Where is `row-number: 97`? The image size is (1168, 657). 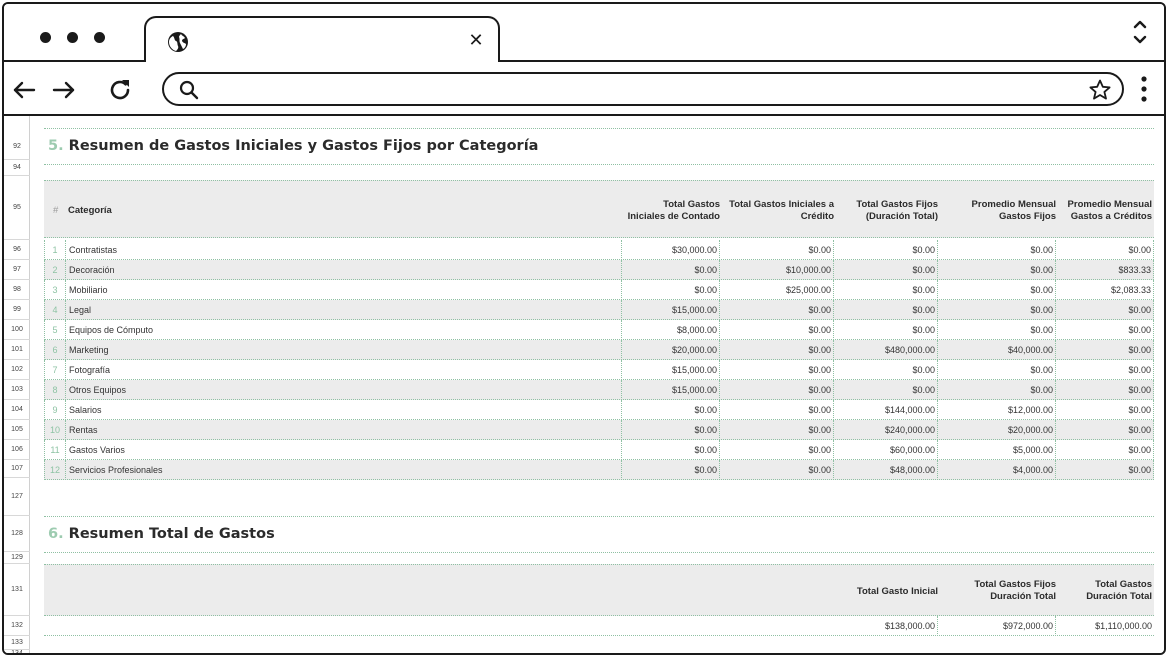 row-number: 97 is located at coordinates (17, 270).